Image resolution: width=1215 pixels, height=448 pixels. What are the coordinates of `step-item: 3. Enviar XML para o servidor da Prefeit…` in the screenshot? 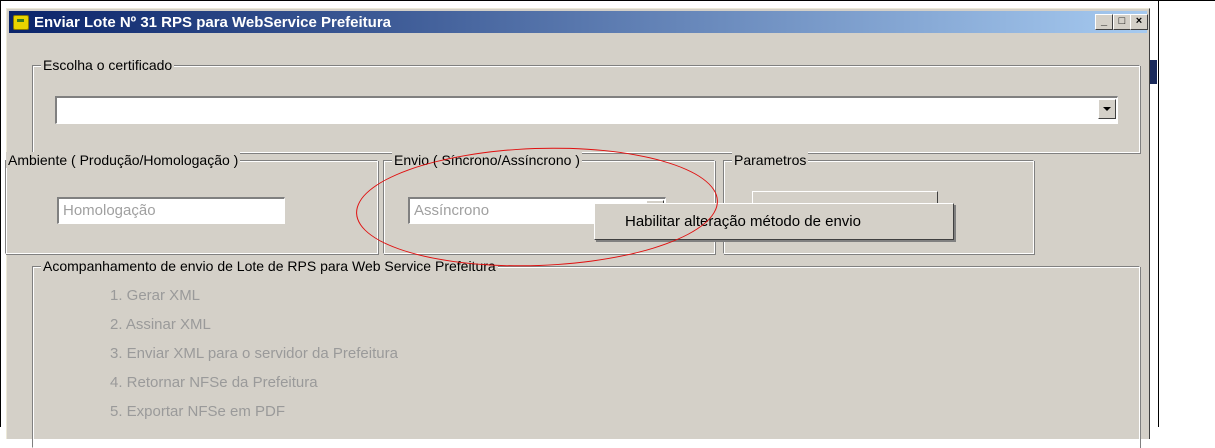 It's located at (254, 353).